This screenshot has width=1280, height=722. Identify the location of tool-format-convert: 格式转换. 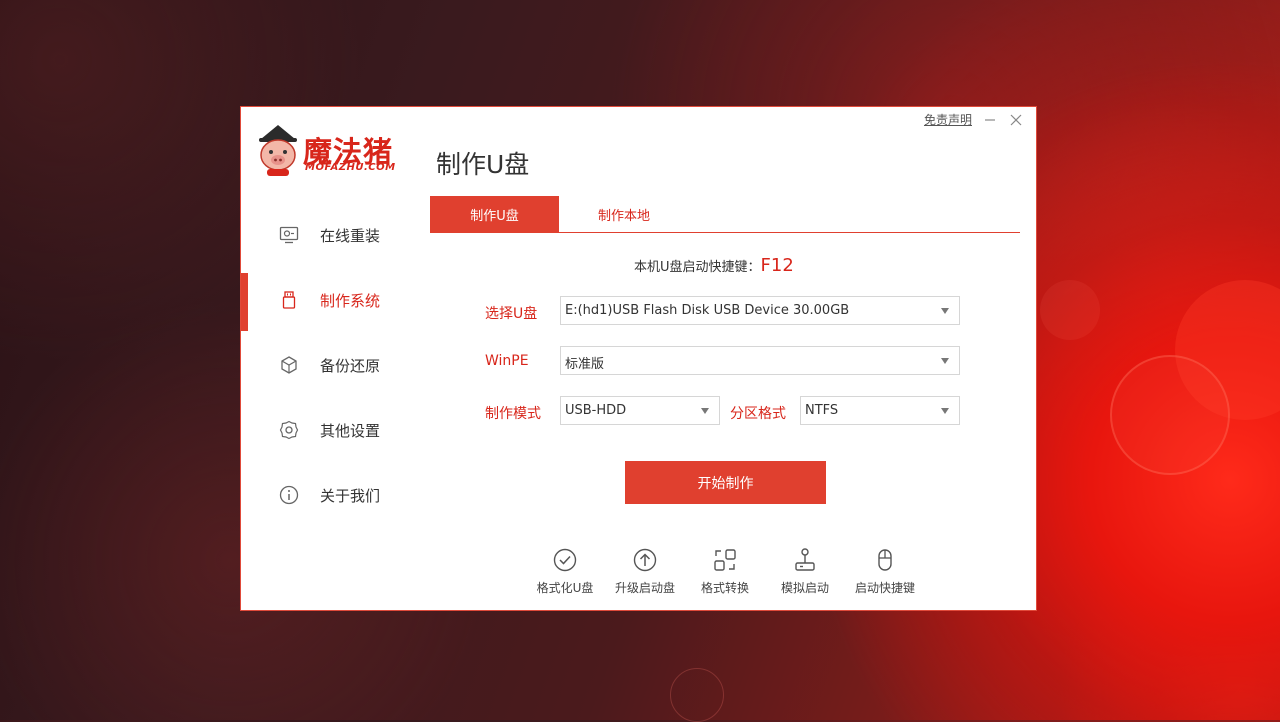
(725, 571).